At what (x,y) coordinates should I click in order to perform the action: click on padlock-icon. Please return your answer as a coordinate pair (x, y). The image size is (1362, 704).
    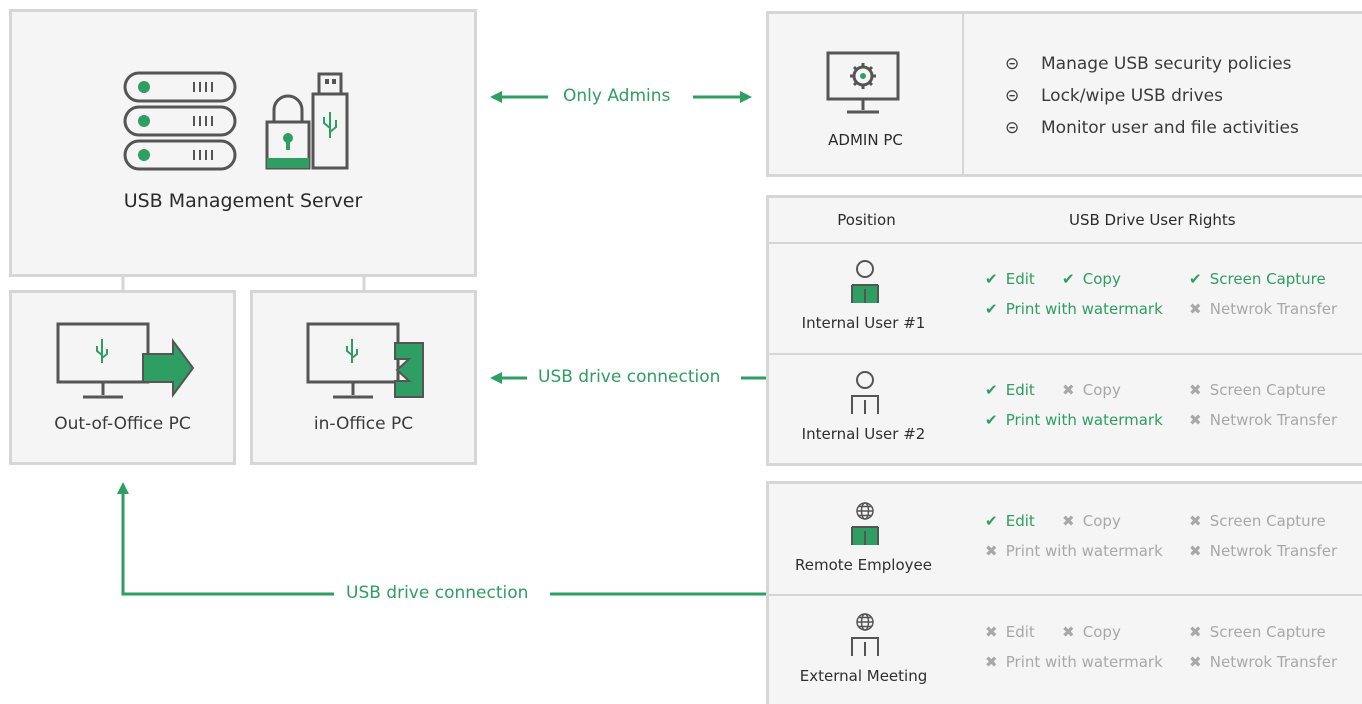
    Looking at the image, I should click on (288, 132).